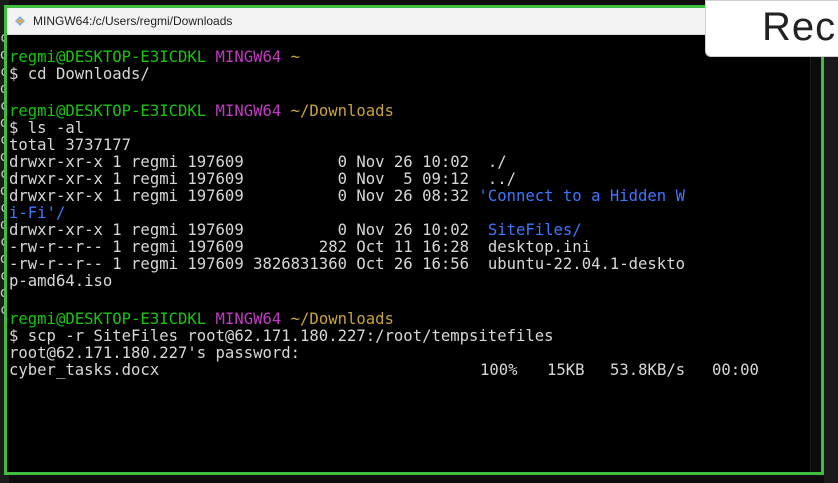 Image resolution: width=838 pixels, height=483 pixels. What do you see at coordinates (497, 162) in the screenshot?
I see `listing-name: ./` at bounding box center [497, 162].